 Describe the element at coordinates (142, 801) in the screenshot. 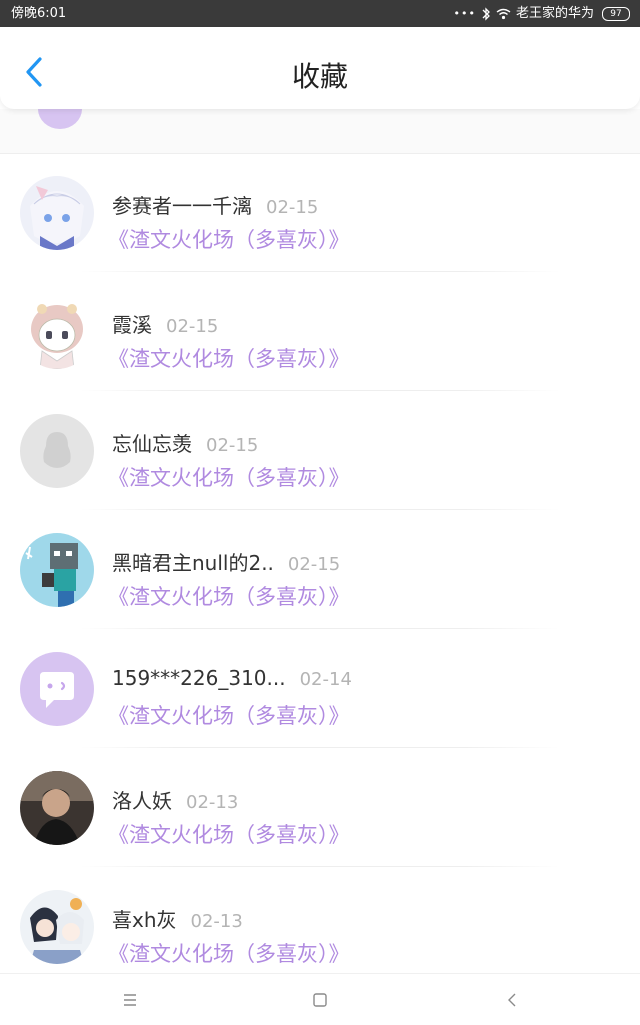

I see `user-name: 洛人妖` at that location.